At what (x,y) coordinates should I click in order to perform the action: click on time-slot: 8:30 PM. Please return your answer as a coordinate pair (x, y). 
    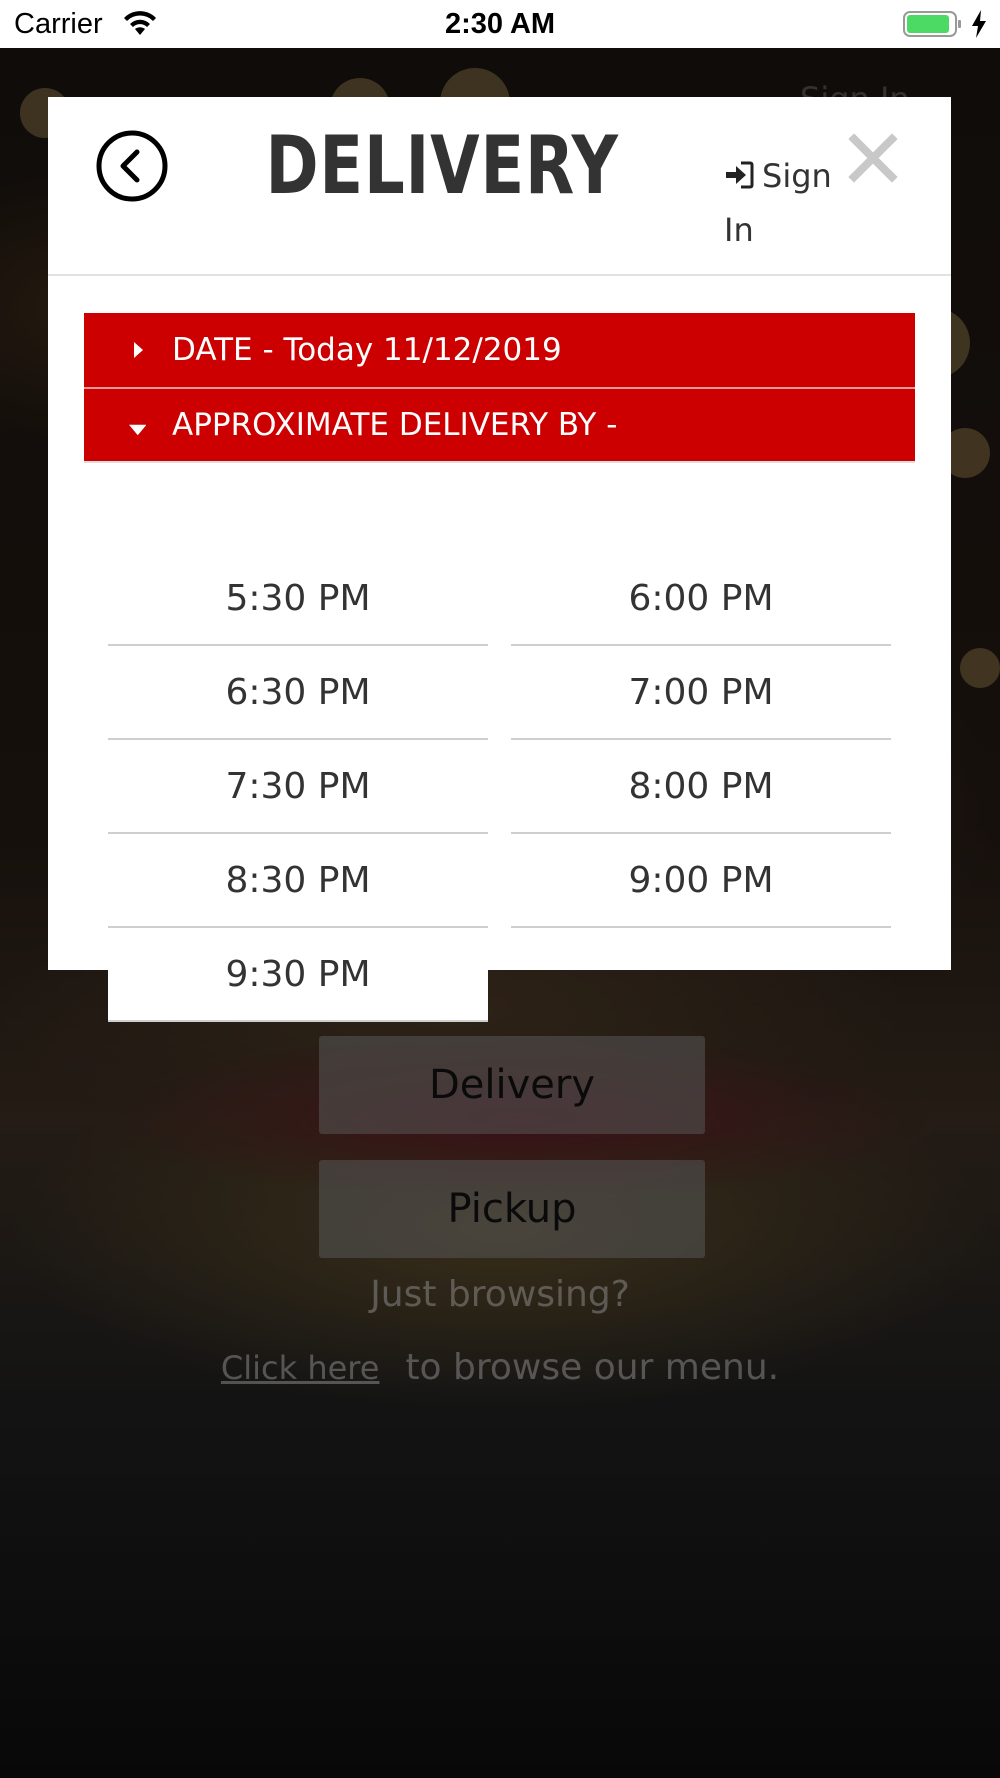
    Looking at the image, I should click on (298, 881).